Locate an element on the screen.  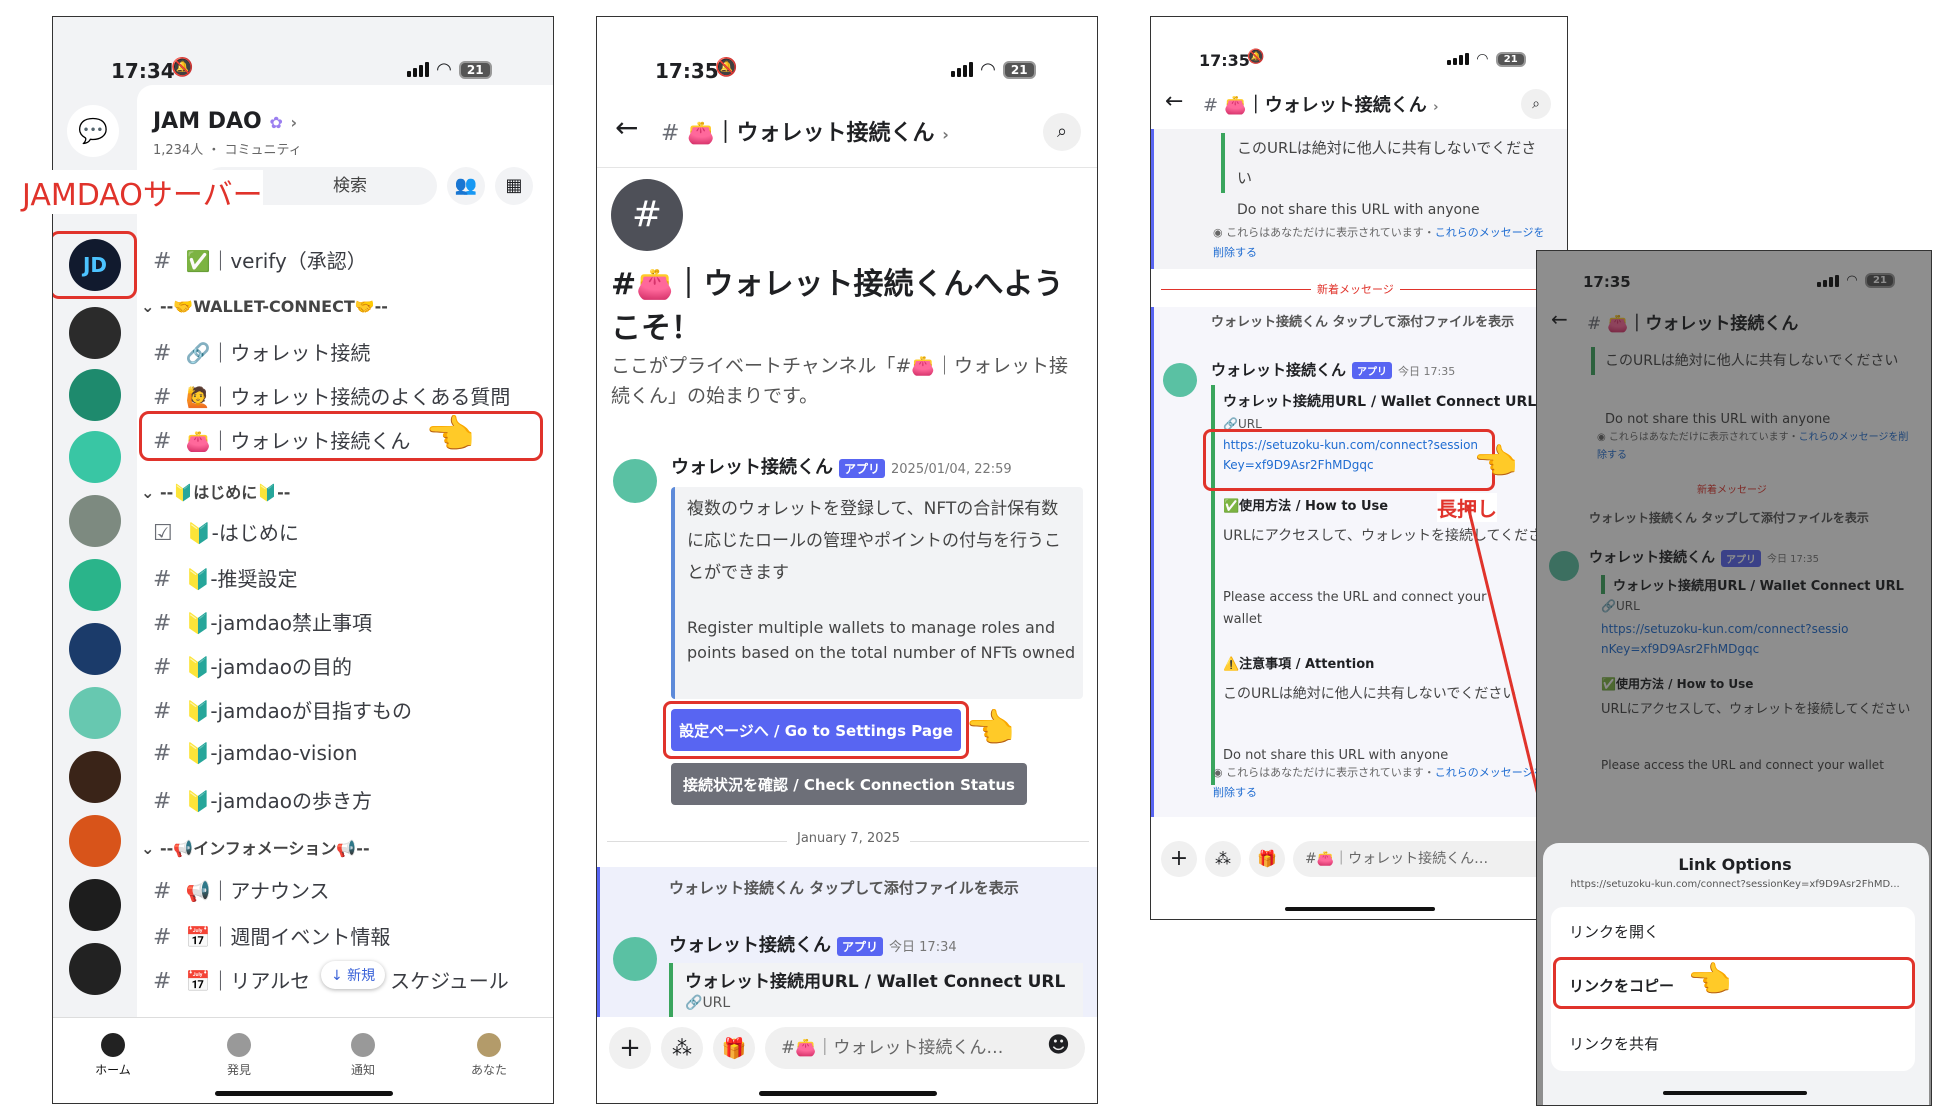
status-time: 17:34 is located at coordinates (143, 71).